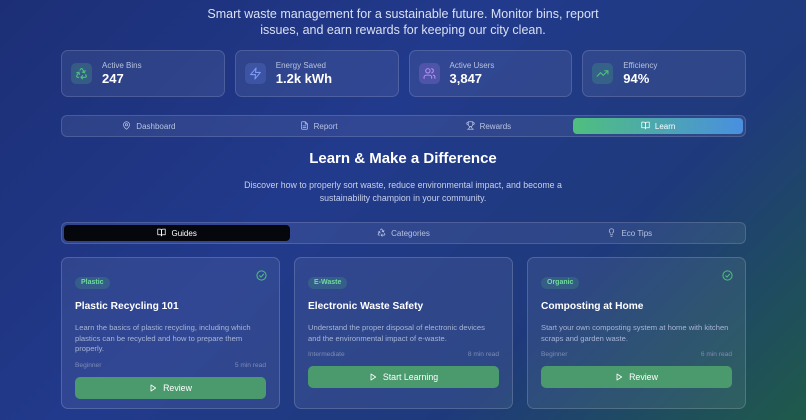 Image resolution: width=806 pixels, height=420 pixels. I want to click on stat-value: 94%, so click(636, 78).